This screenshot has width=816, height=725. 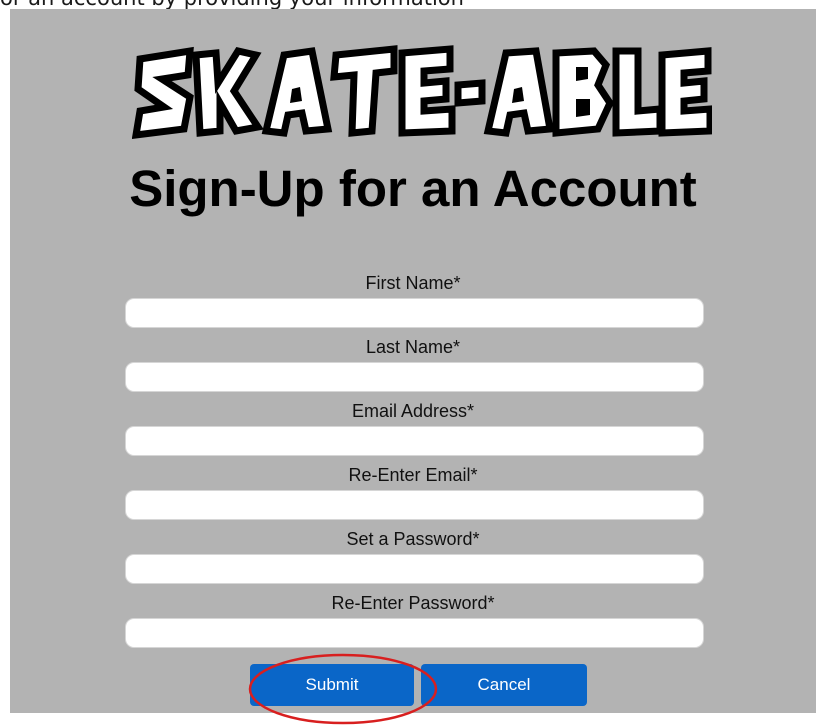 I want to click on highlight-ellipse-annotation, so click(x=343, y=689).